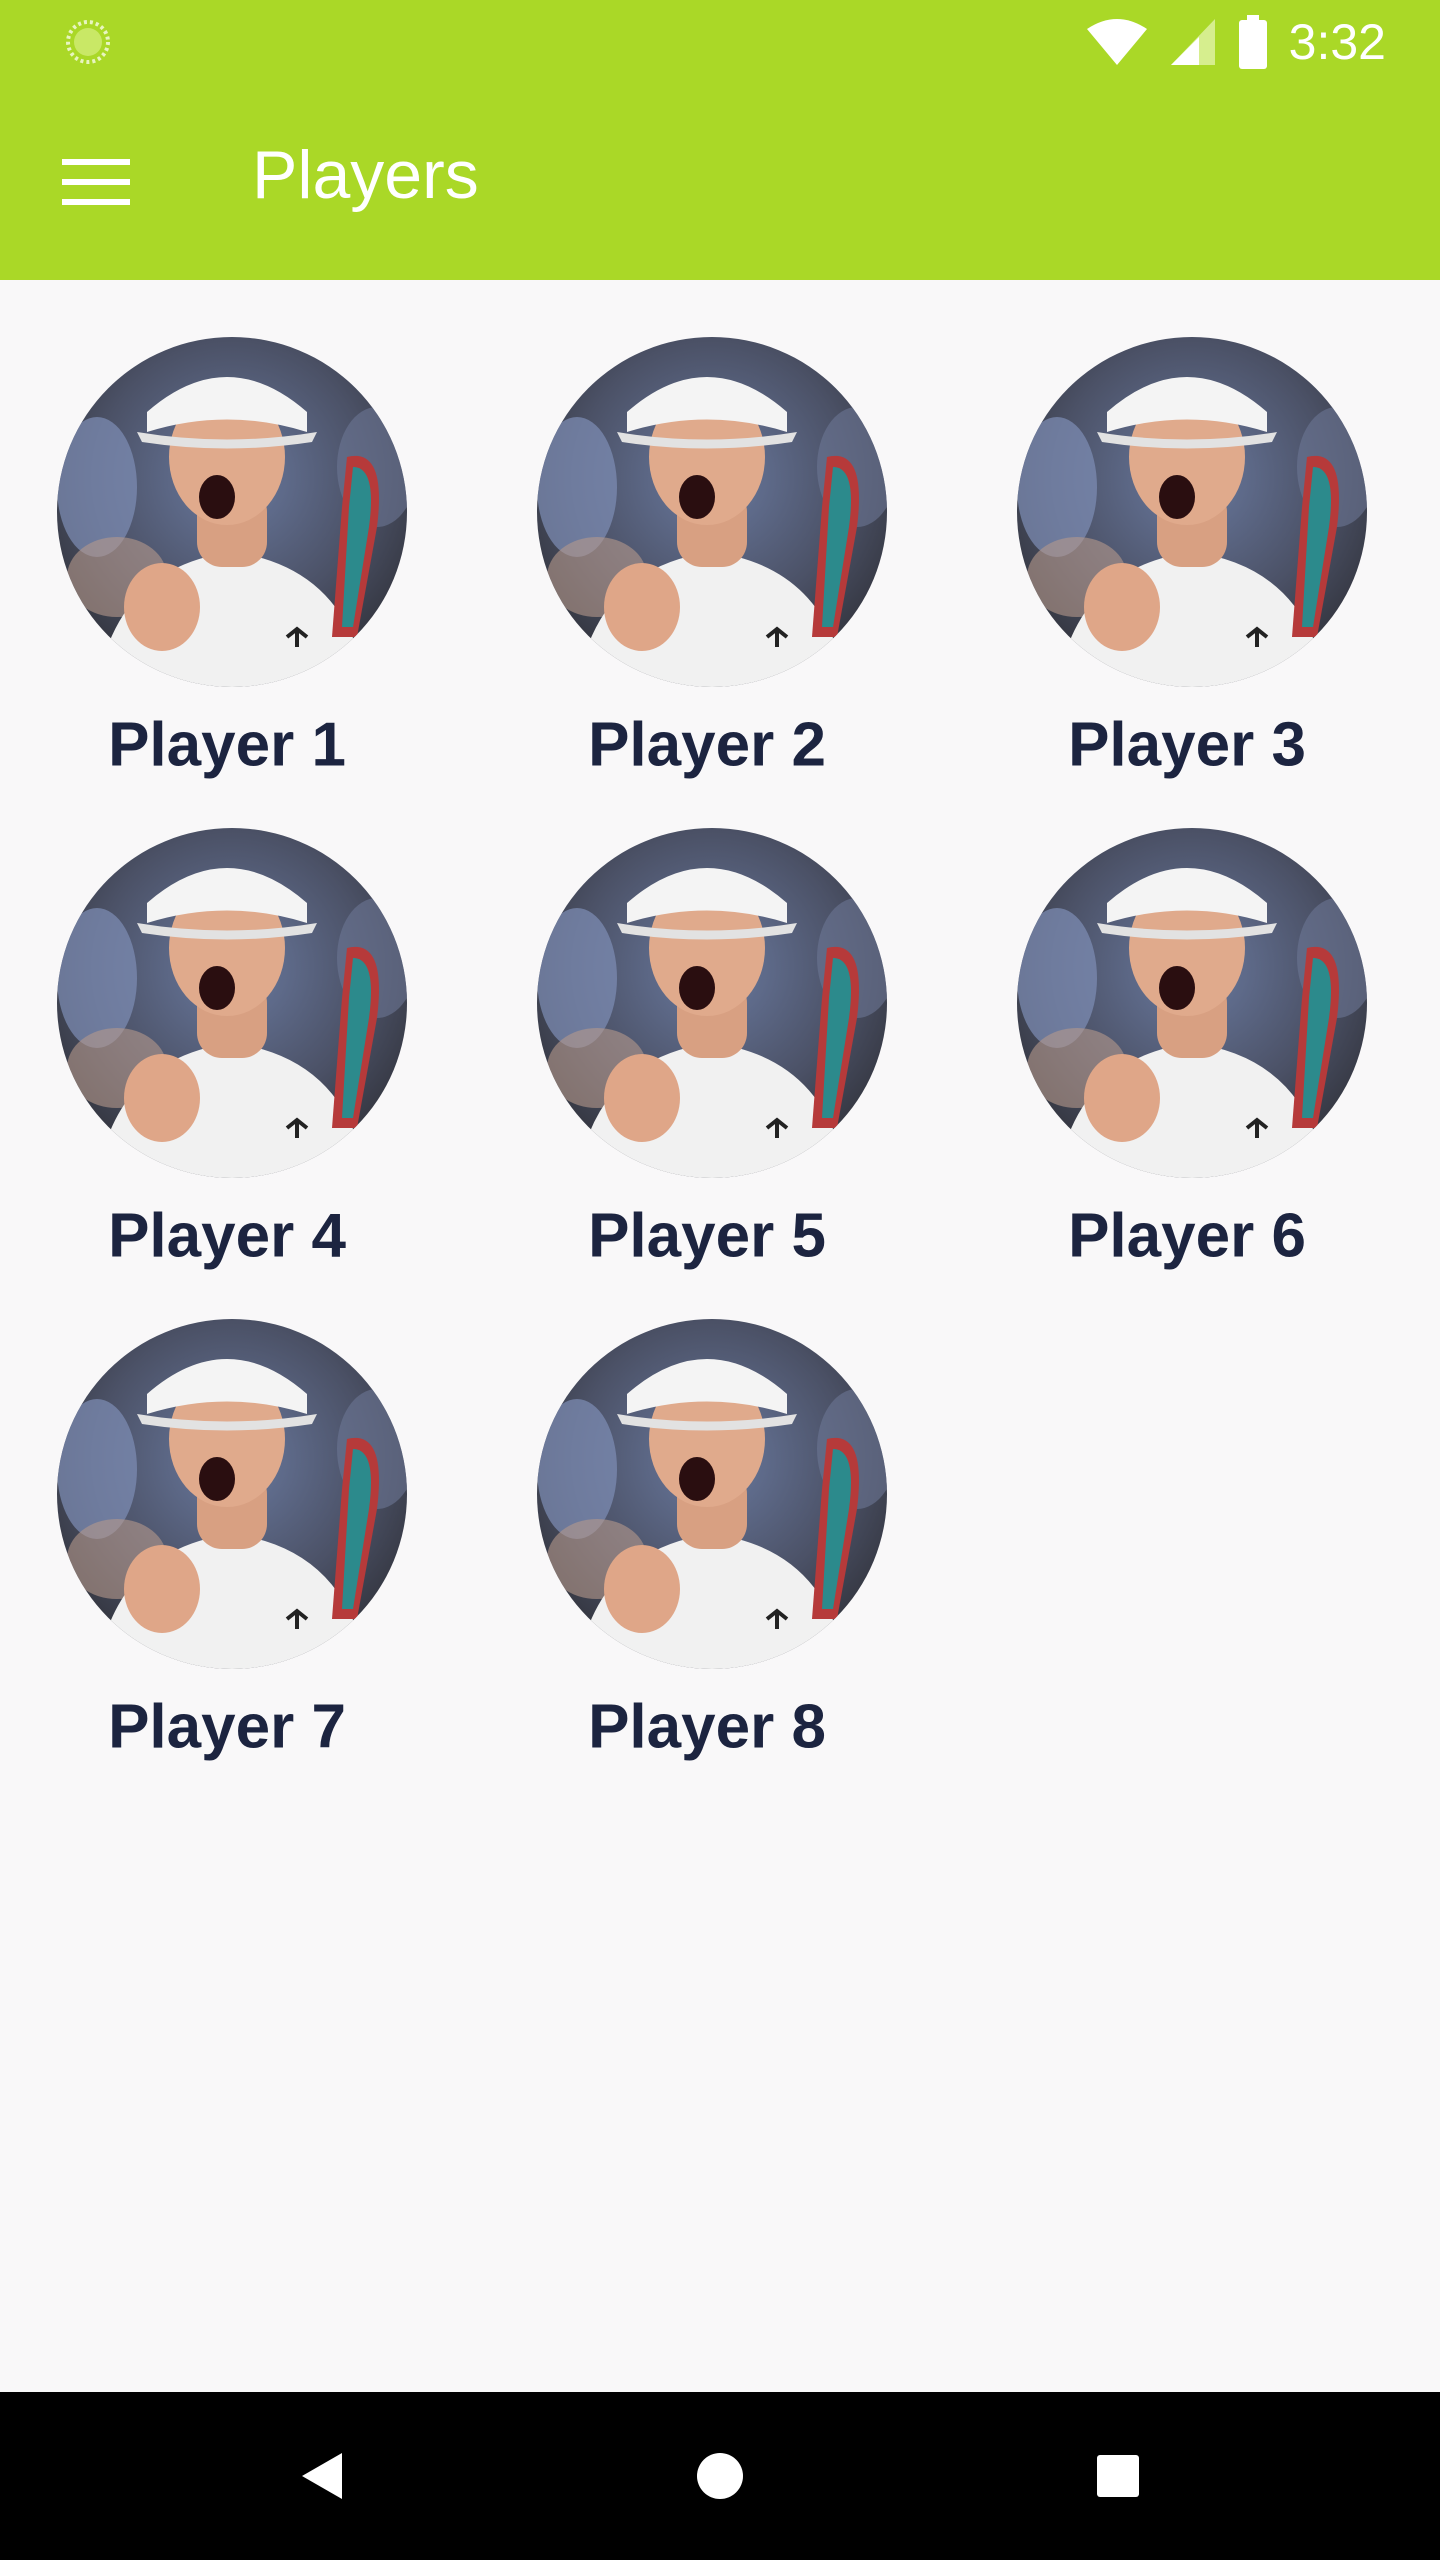  Describe the element at coordinates (1187, 1236) in the screenshot. I see `player-name: Player 6` at that location.